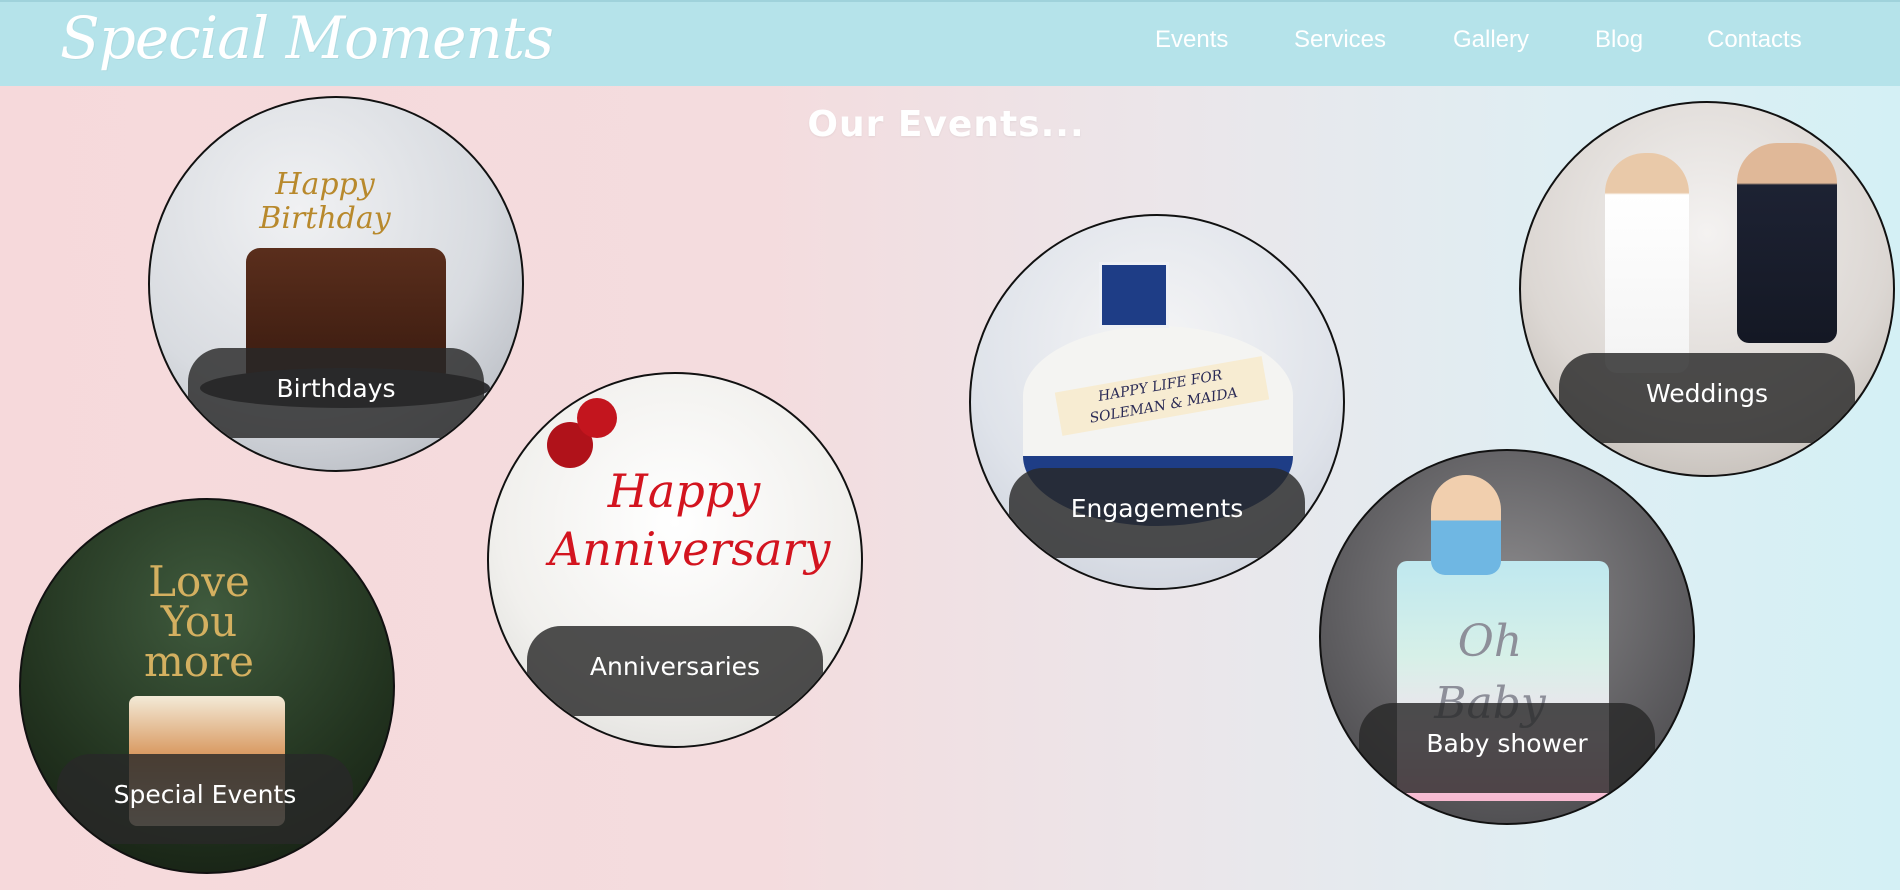 This screenshot has height=890, width=1900. Describe the element at coordinates (1754, 40) in the screenshot. I see `nav-contacts: Contacts` at that location.